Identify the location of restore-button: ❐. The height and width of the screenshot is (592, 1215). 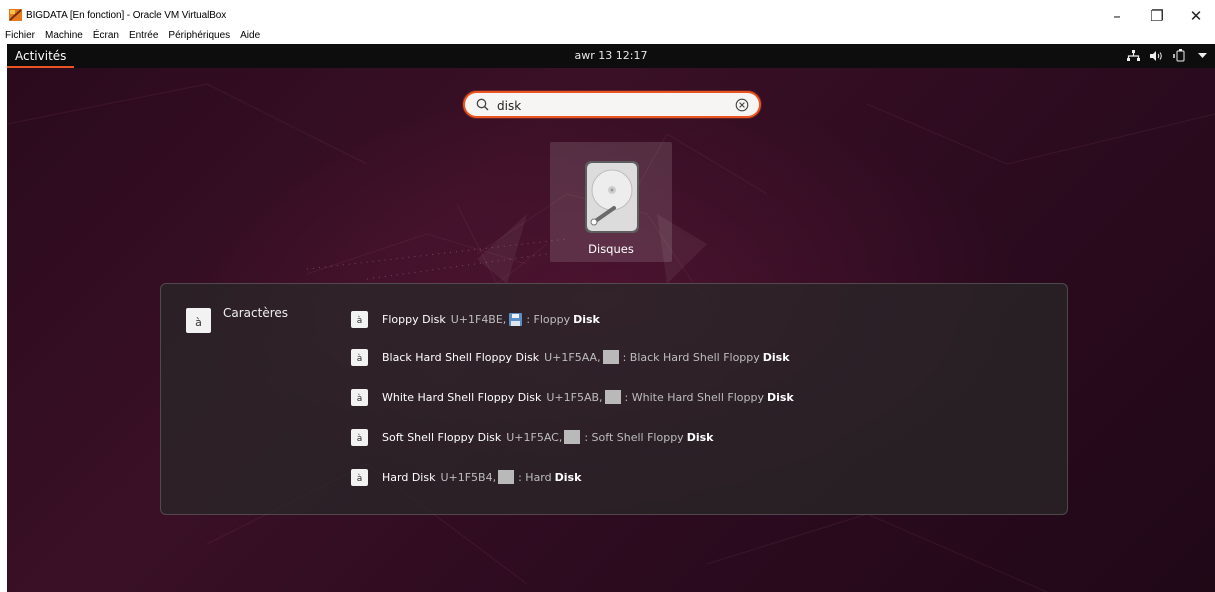
(1157, 16).